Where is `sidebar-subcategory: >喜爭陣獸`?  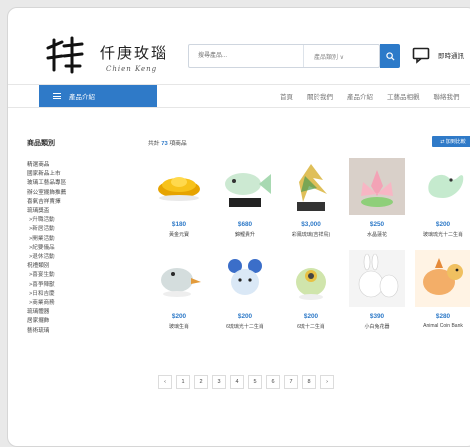 sidebar-subcategory: >喜爭陣獸 is located at coordinates (82, 285).